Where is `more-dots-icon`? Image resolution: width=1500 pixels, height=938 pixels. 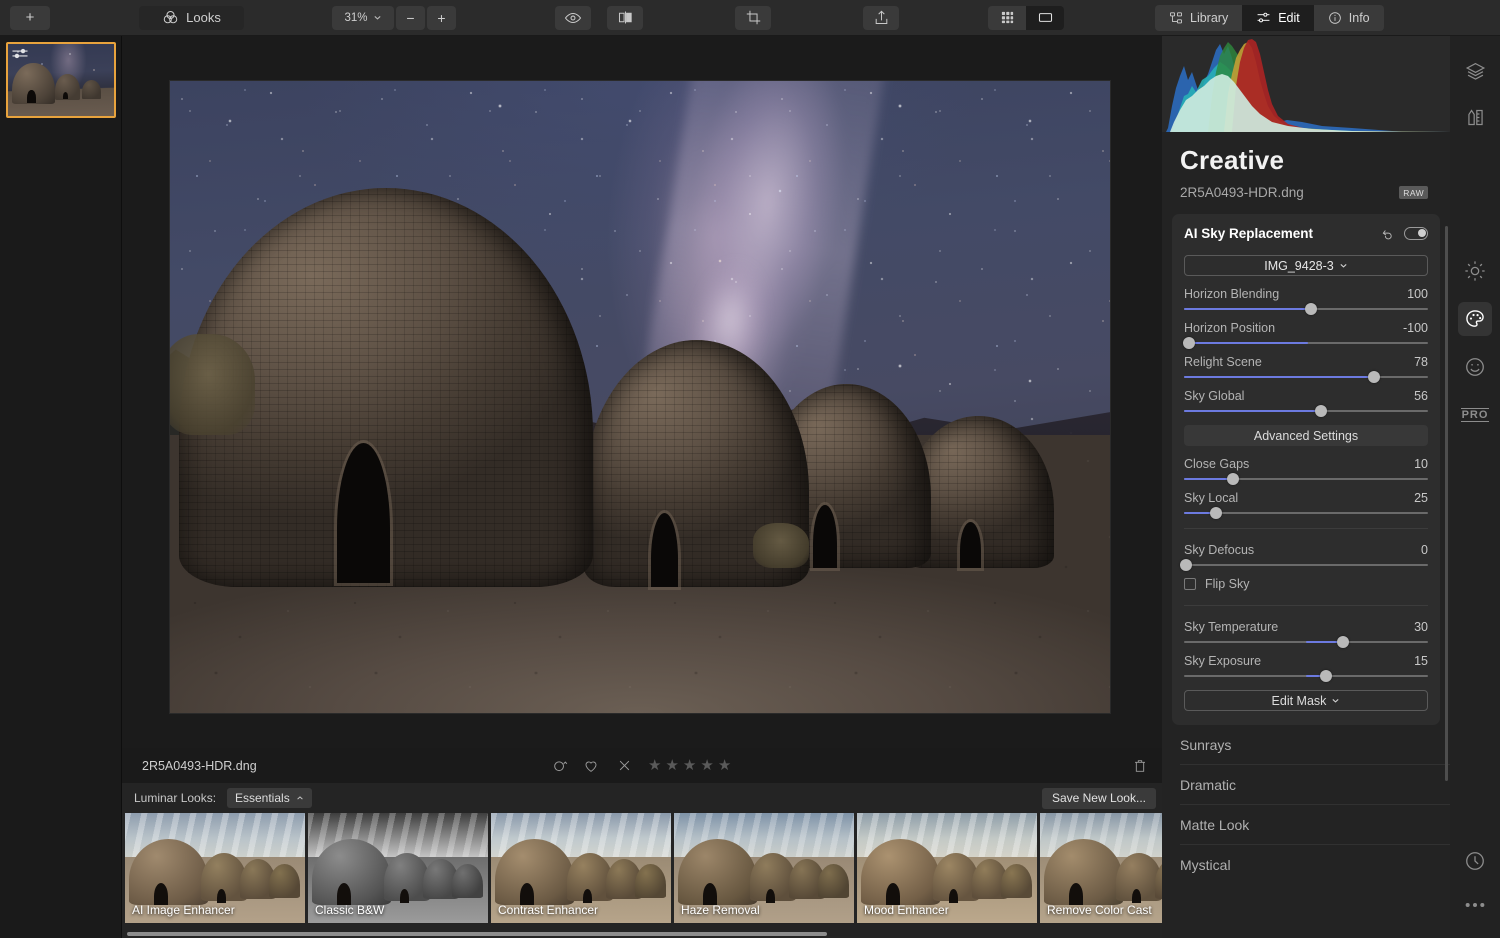
more-dots-icon is located at coordinates (1475, 905).